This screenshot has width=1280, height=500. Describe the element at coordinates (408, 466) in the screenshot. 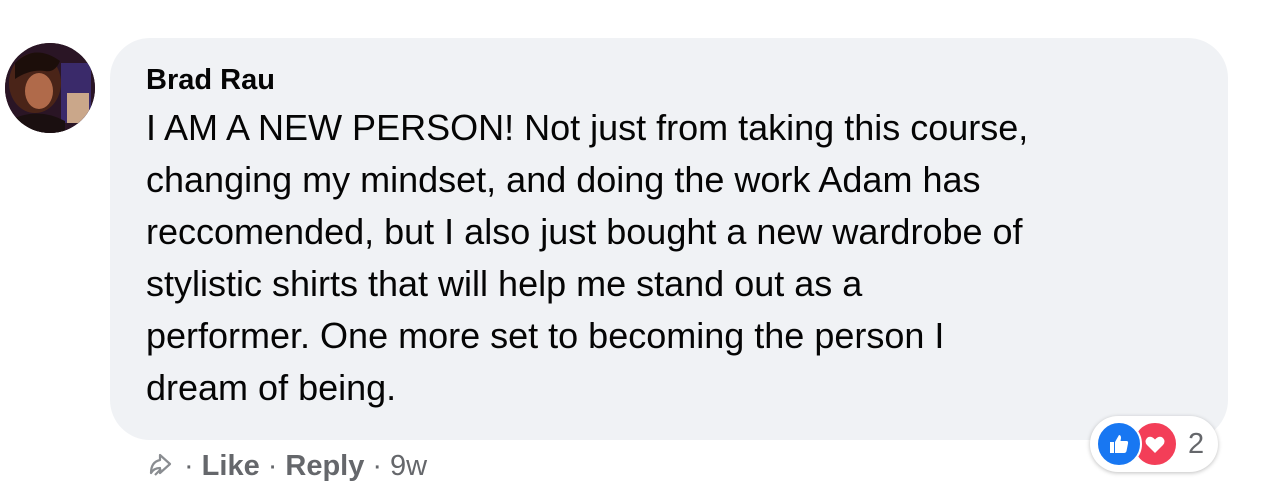

I see `timestamp: 9w` at that location.